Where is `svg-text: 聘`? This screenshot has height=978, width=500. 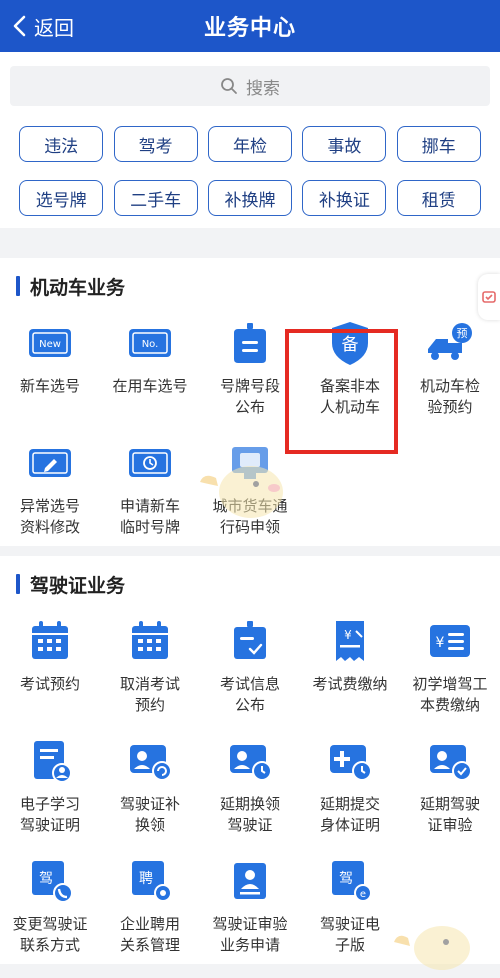 svg-text: 聘 is located at coordinates (146, 879).